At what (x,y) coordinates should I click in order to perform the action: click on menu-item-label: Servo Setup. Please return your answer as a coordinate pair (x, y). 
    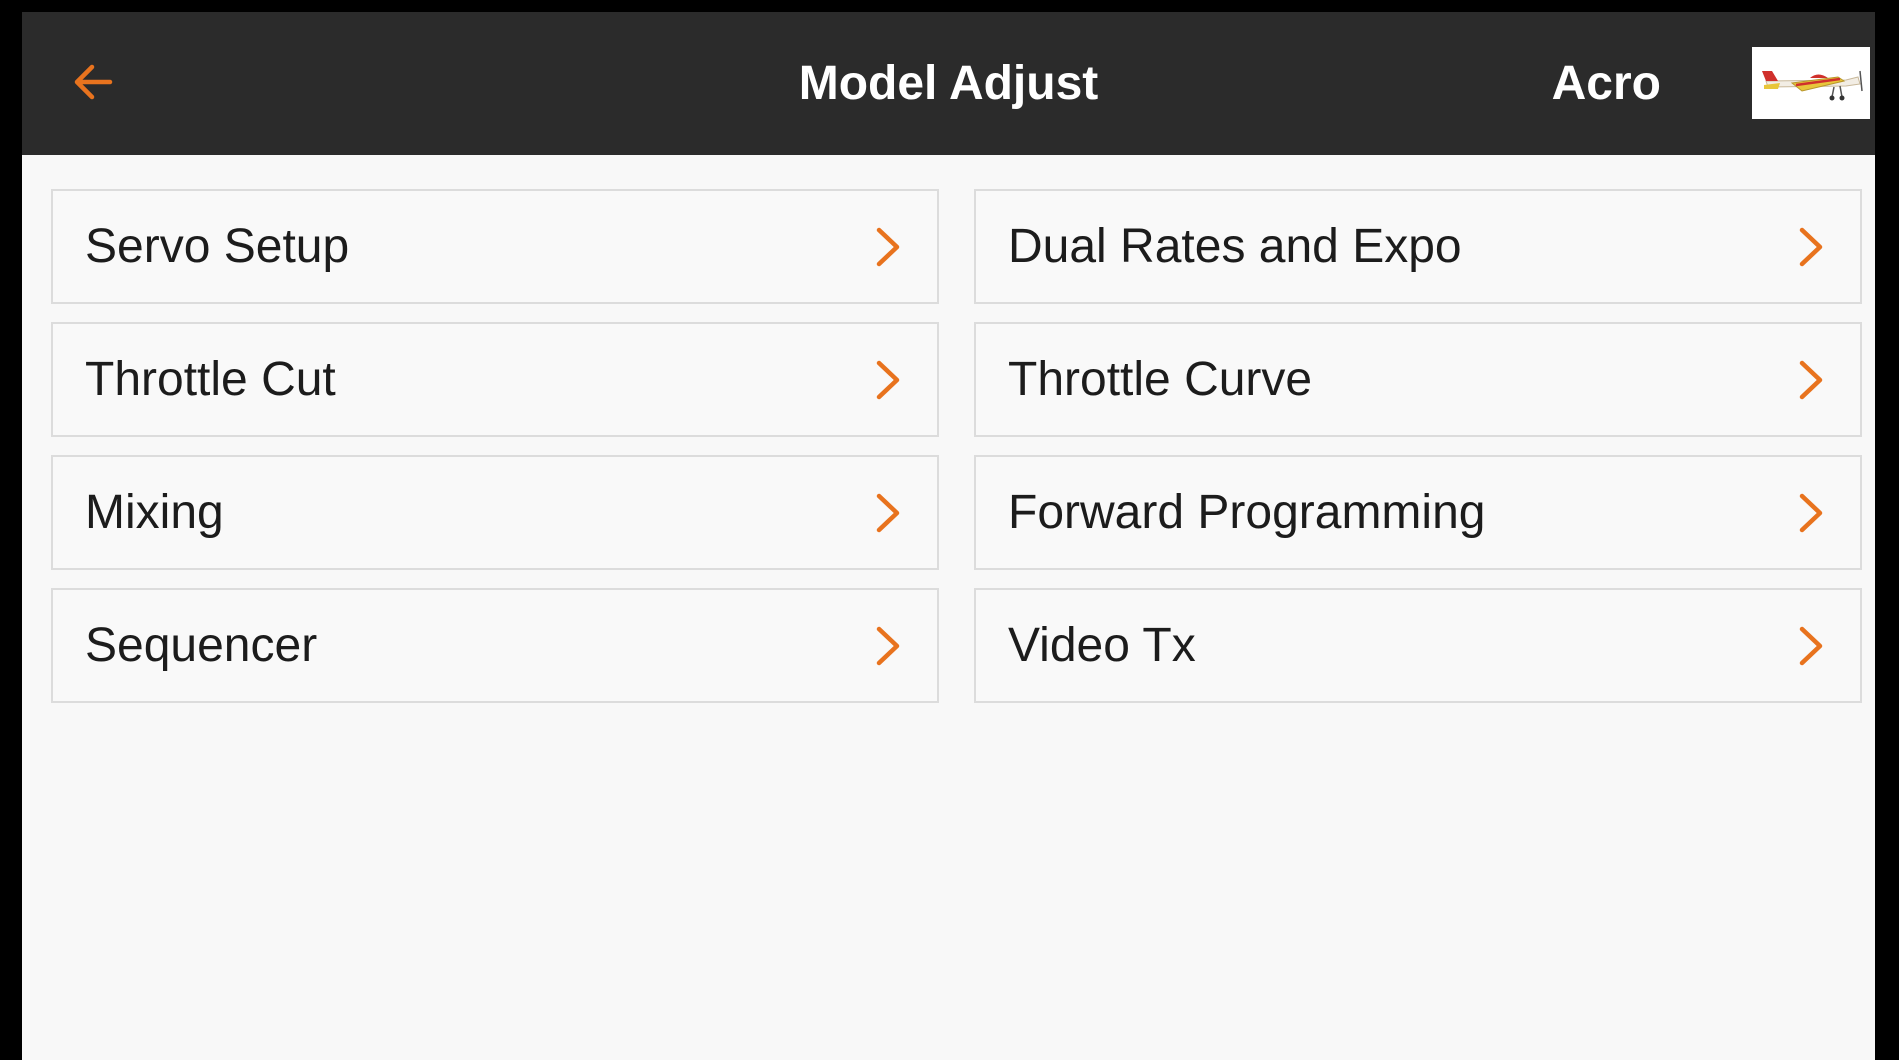
    Looking at the image, I should click on (217, 246).